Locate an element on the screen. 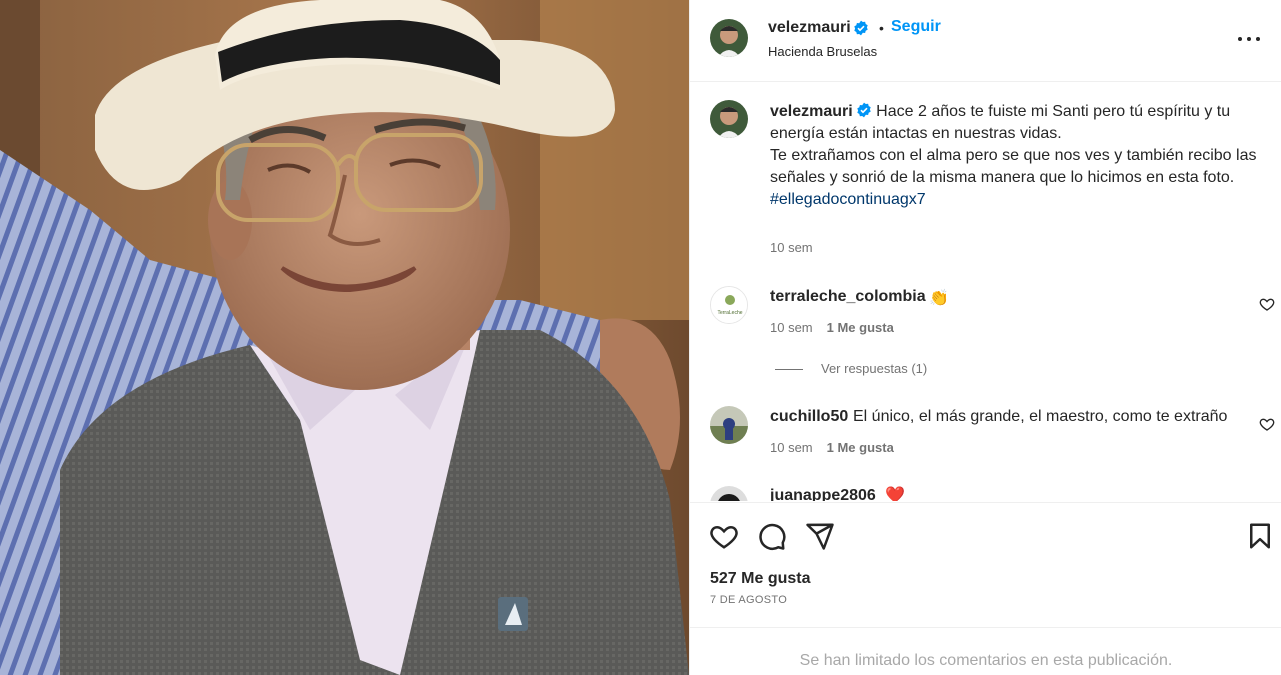 Image resolution: width=1281 pixels, height=675 pixels. comment-text: 👏 is located at coordinates (939, 298).